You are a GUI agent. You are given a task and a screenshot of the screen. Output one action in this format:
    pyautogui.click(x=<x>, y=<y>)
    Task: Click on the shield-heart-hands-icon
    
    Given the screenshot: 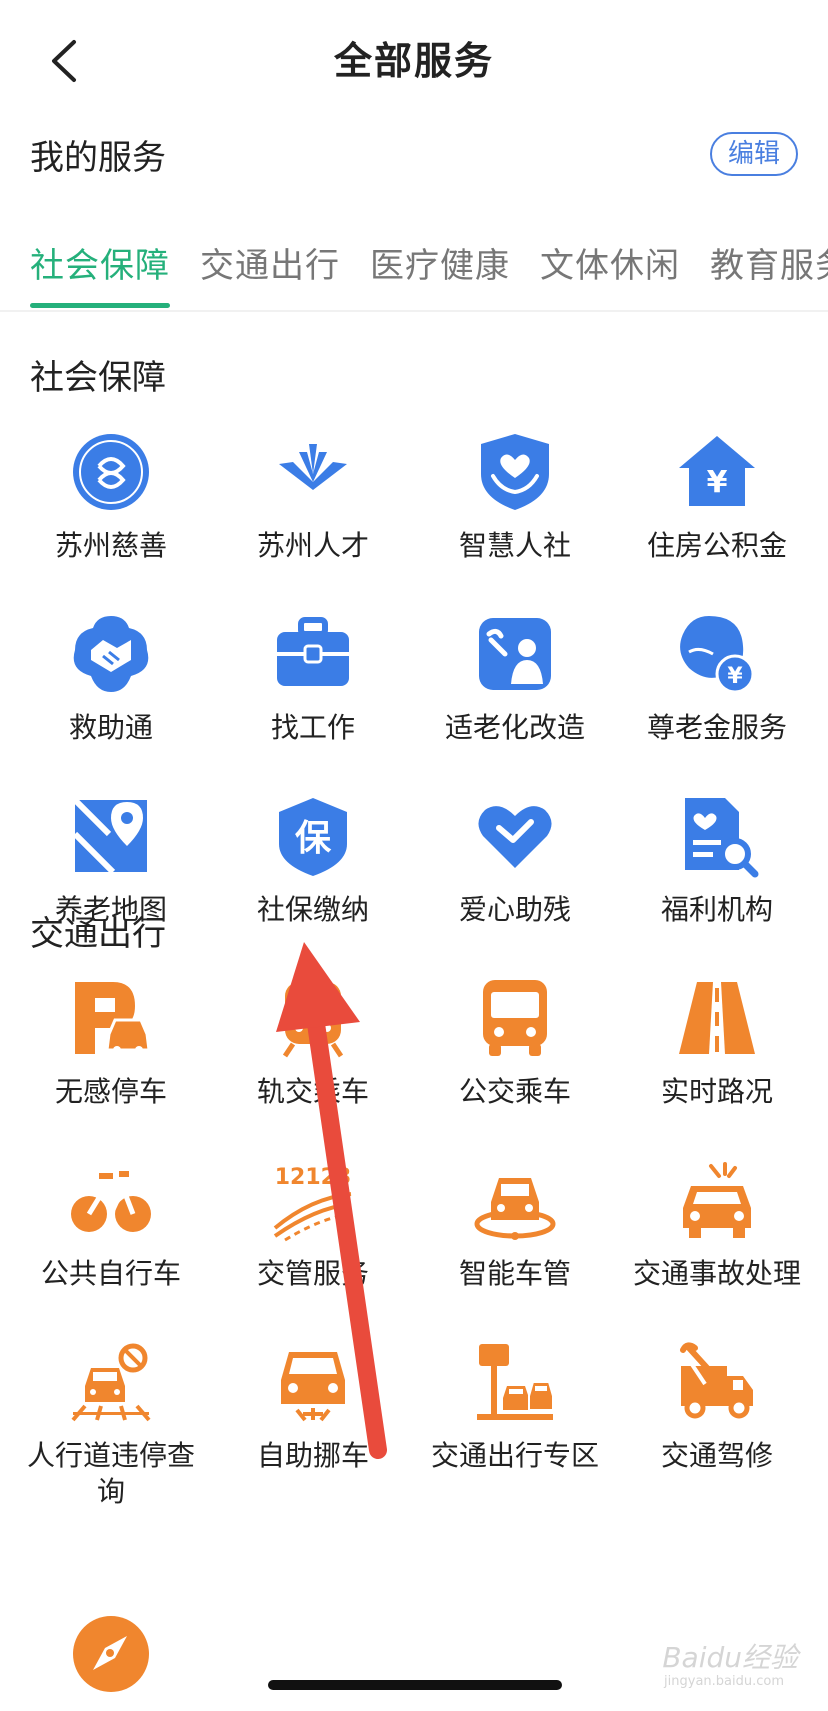 What is the action you would take?
    pyautogui.click(x=515, y=472)
    